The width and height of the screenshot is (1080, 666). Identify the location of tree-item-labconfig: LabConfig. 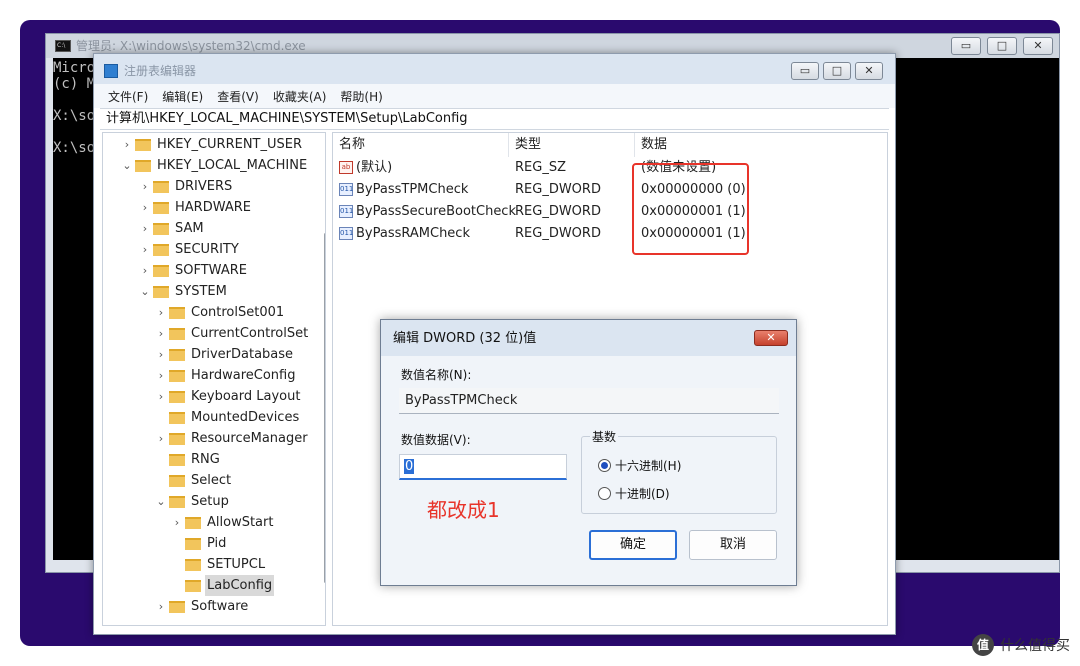
(223, 585).